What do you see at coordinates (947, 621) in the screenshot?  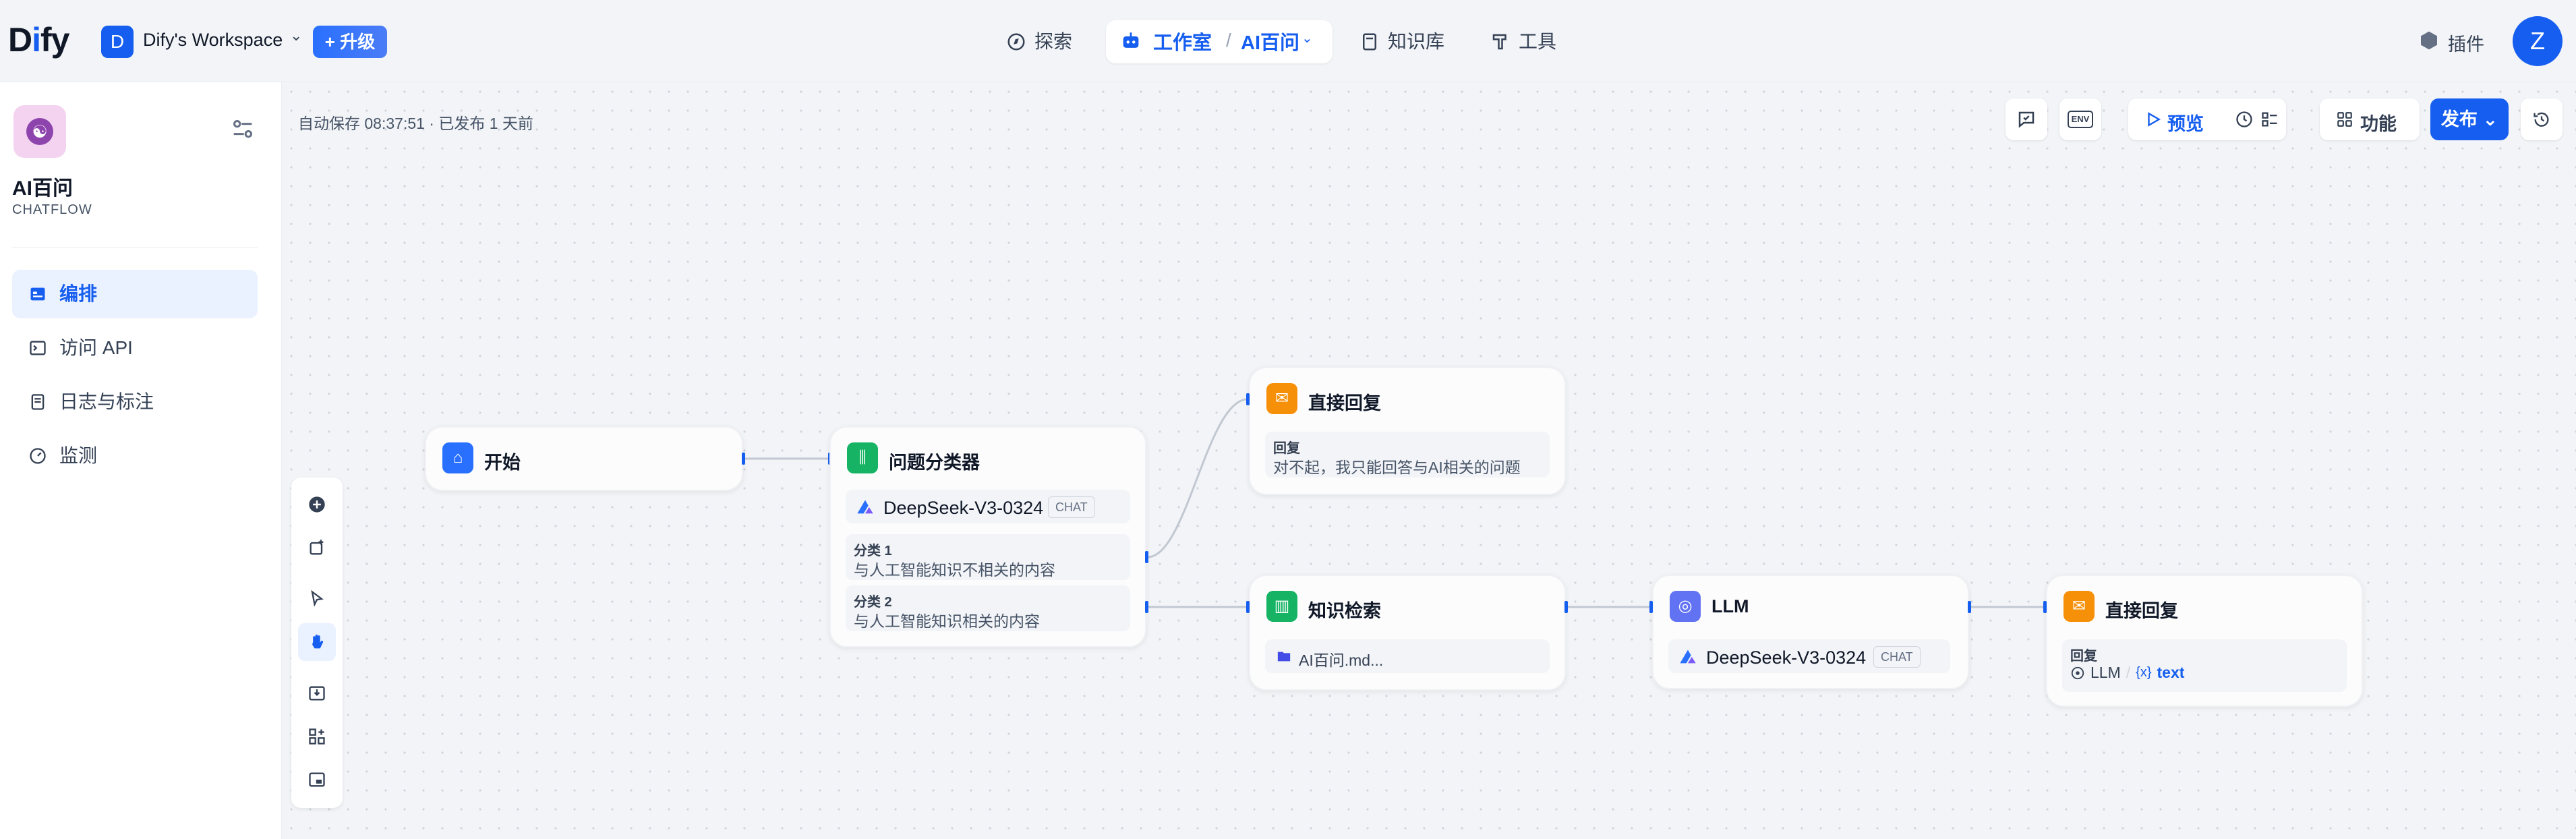 I see `class-text: 与人工智能知识相关的内容` at bounding box center [947, 621].